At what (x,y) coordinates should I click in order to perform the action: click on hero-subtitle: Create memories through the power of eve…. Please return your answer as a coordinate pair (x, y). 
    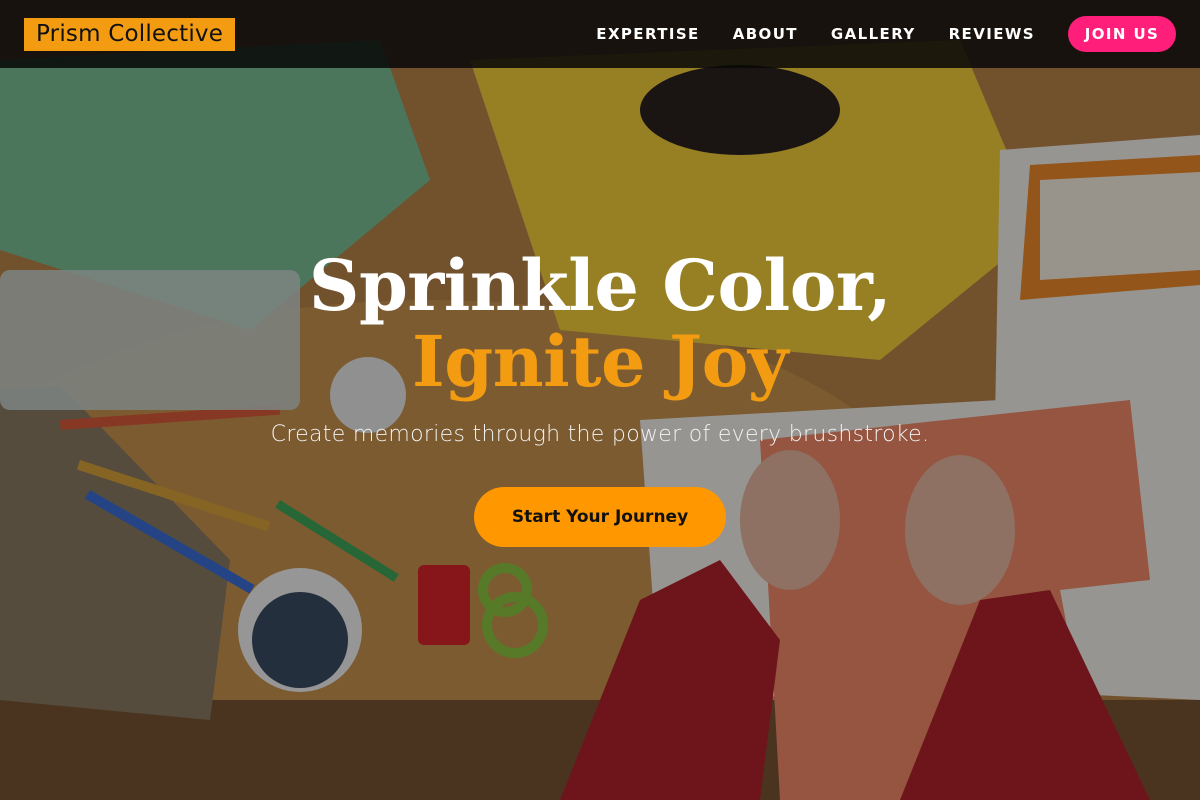
    Looking at the image, I should click on (600, 434).